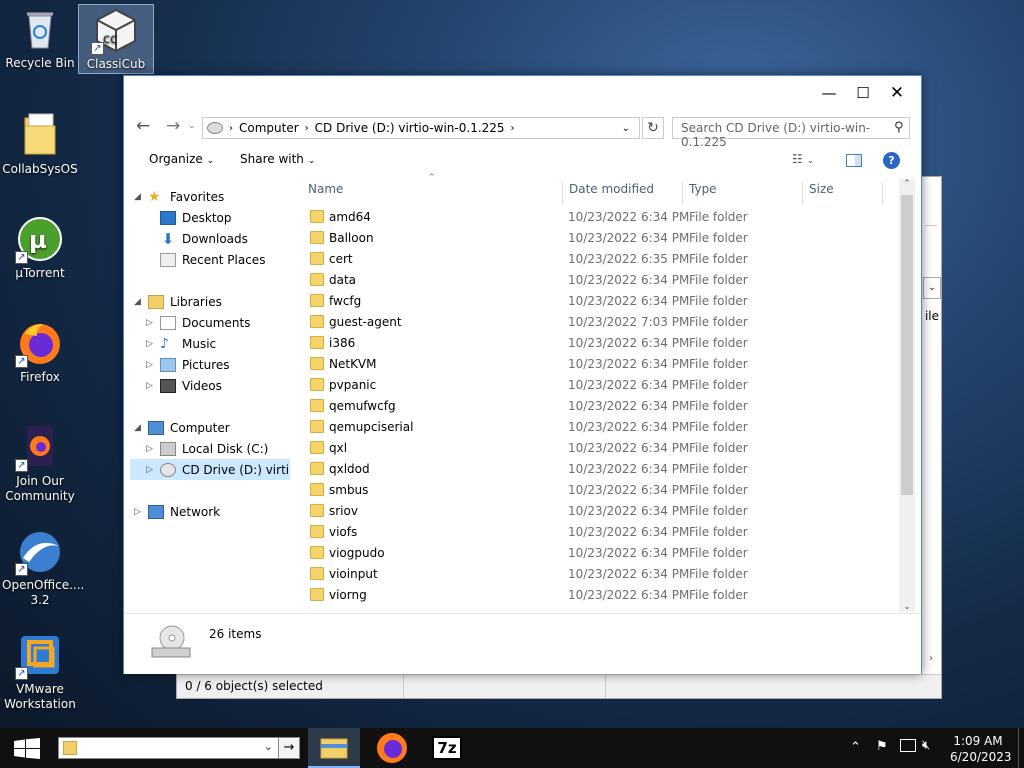 This screenshot has height=768, width=1024. Describe the element at coordinates (653, 128) in the screenshot. I see `refresh-button: ↻` at that location.